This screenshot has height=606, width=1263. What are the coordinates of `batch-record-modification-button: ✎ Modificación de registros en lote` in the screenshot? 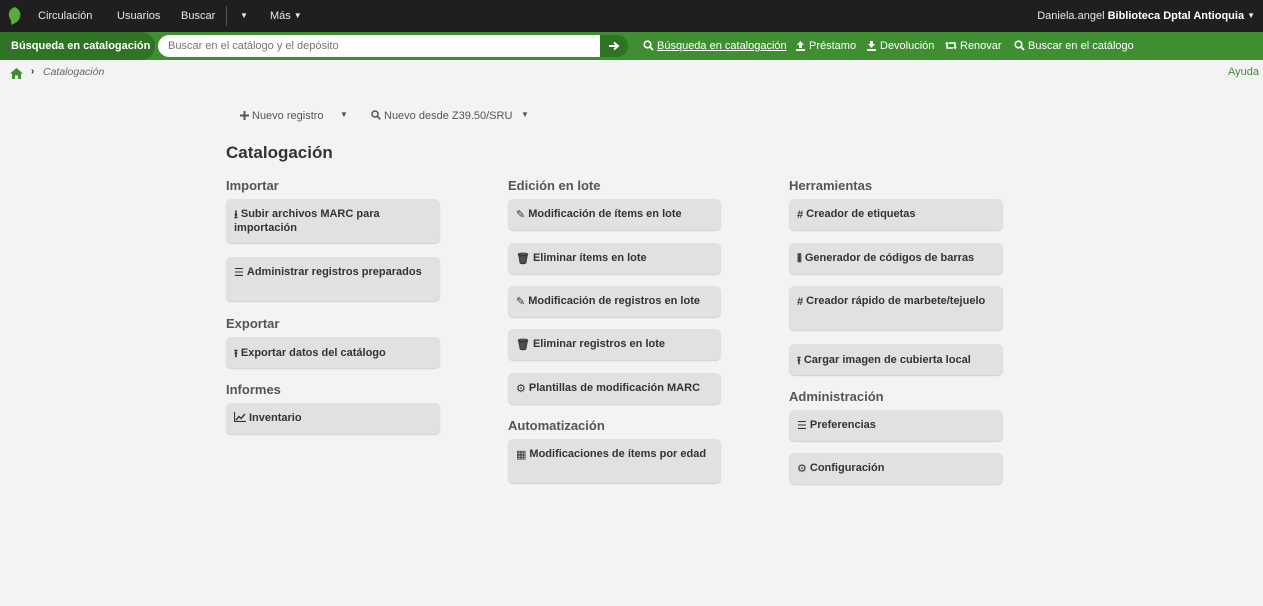 It's located at (614, 301).